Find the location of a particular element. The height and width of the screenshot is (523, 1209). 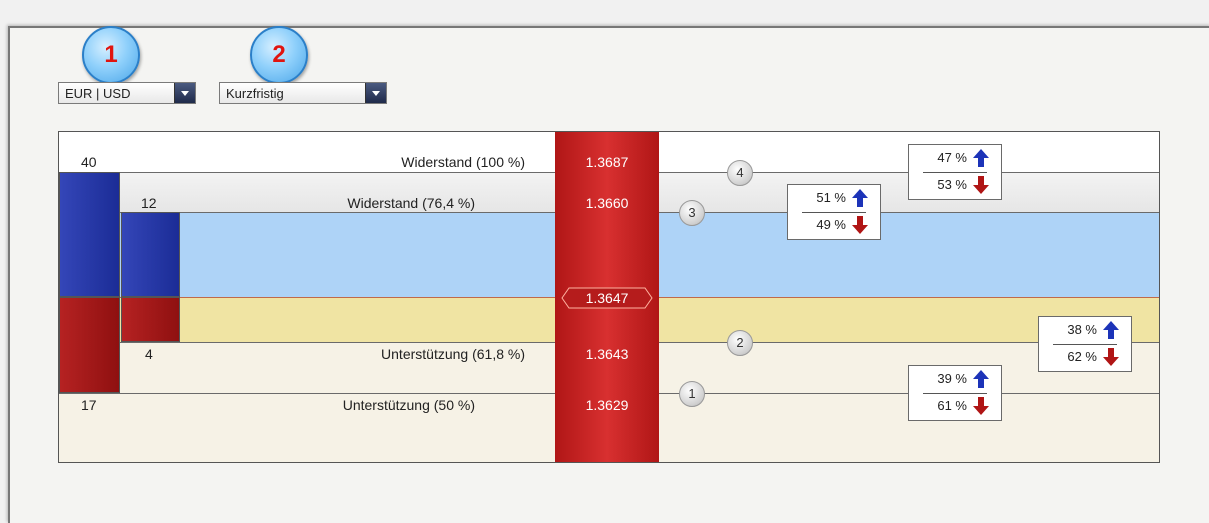

sentiment-box-level-4: 47 % 53 % is located at coordinates (955, 172).